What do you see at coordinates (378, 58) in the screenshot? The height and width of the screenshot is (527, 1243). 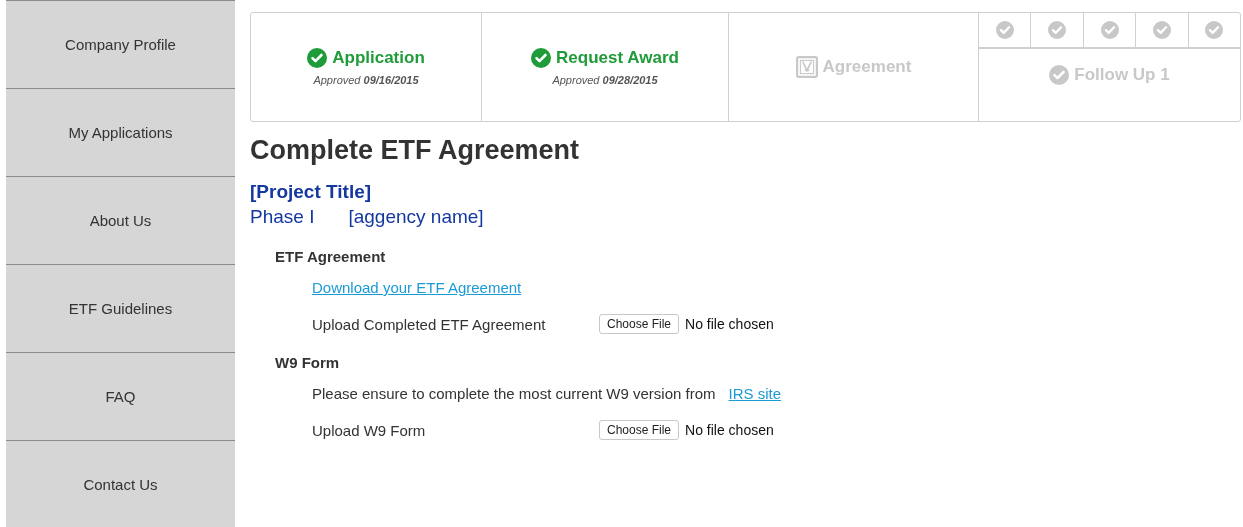 I see `step-label: Application` at bounding box center [378, 58].